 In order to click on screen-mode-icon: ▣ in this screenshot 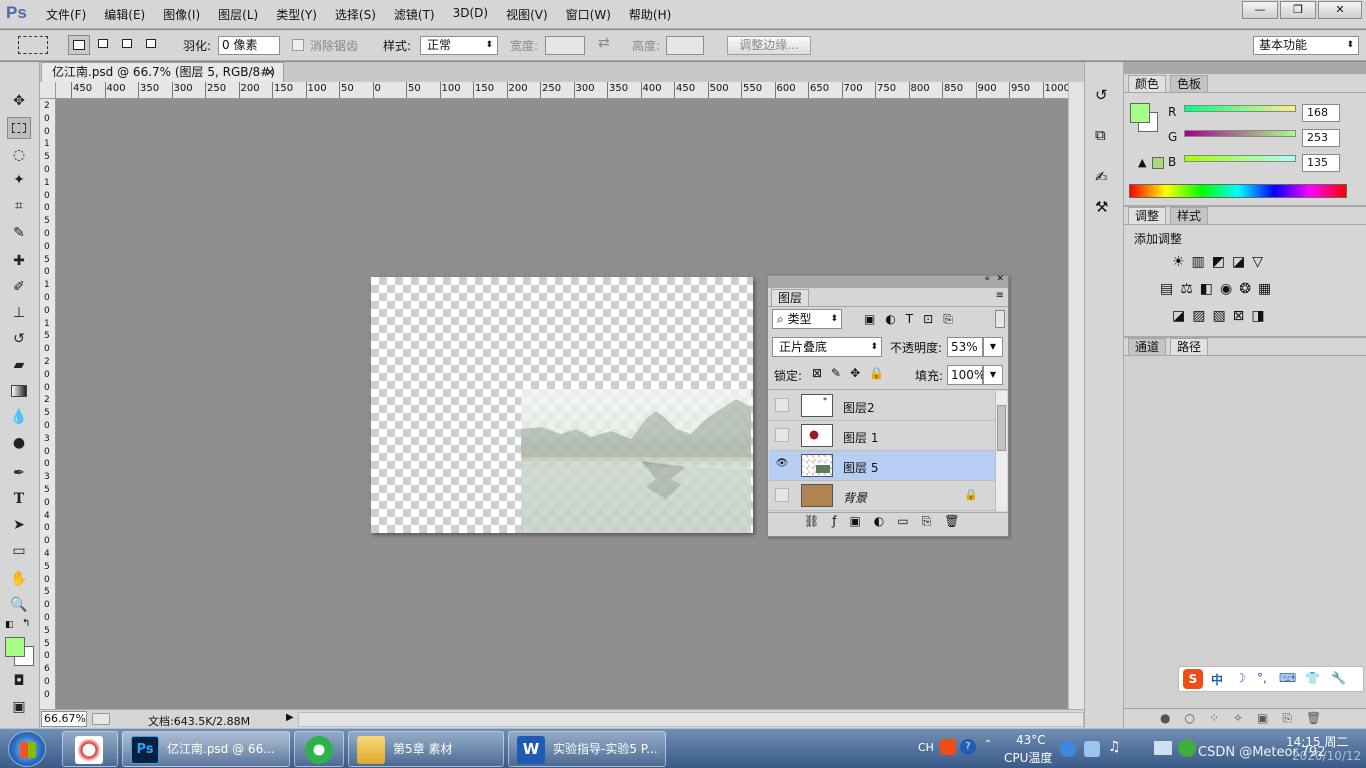, I will do `click(19, 707)`.